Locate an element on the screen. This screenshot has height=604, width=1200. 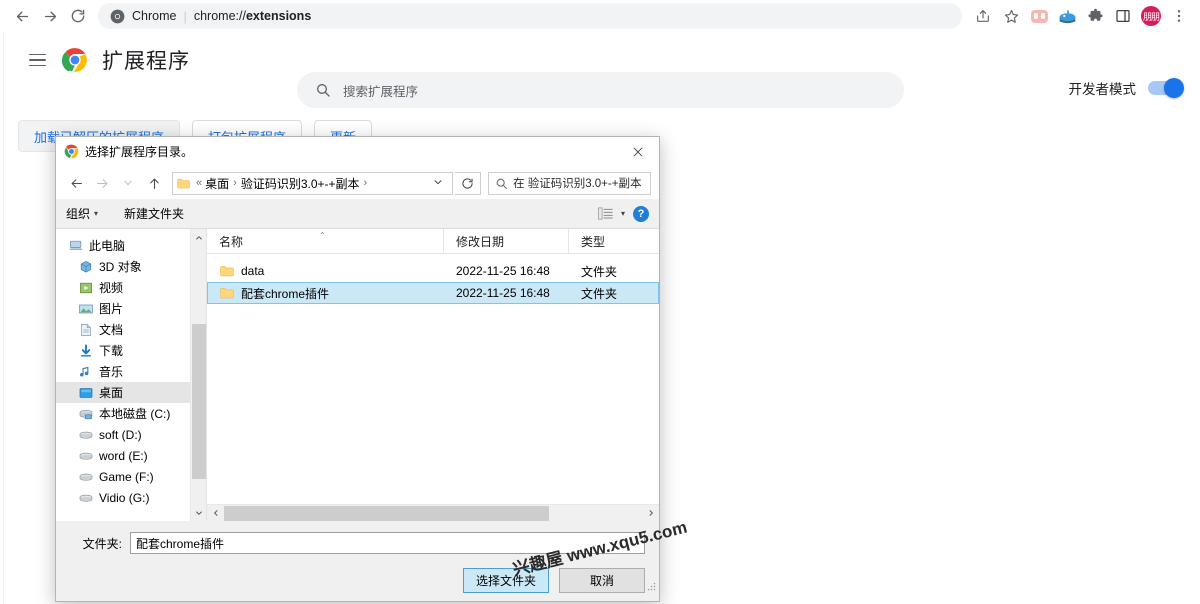
cancel-button: 取消 is located at coordinates (602, 580).